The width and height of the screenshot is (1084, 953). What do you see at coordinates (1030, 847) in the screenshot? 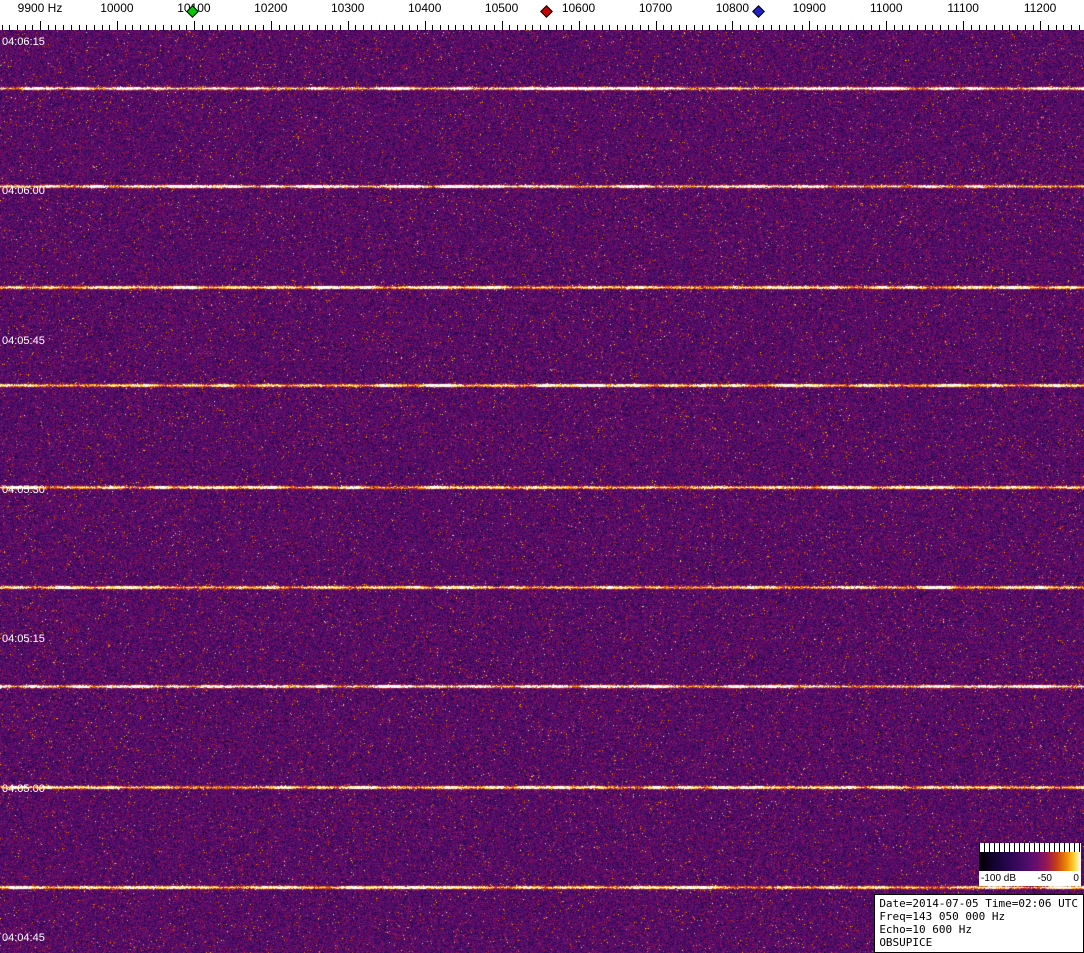
I see `color-scale-ticks` at bounding box center [1030, 847].